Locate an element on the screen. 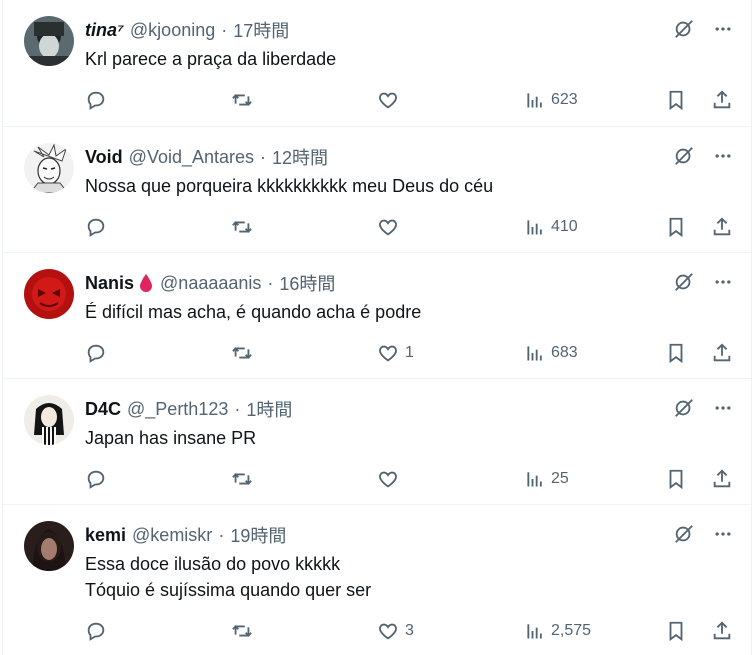  display-name: kemi is located at coordinates (105, 535).